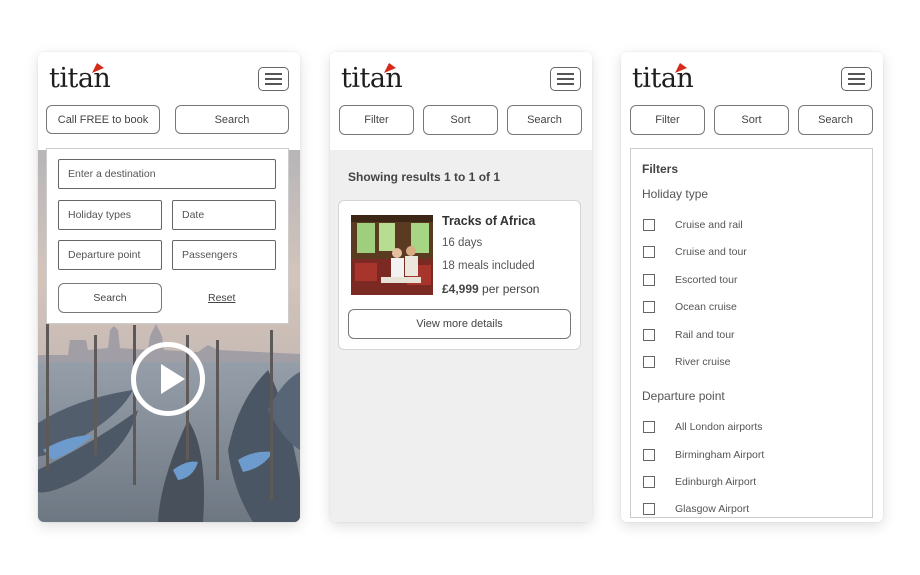 Image resolution: width=920 pixels, height=575 pixels. Describe the element at coordinates (683, 396) in the screenshot. I see `departure-point-heading: Departure point` at that location.